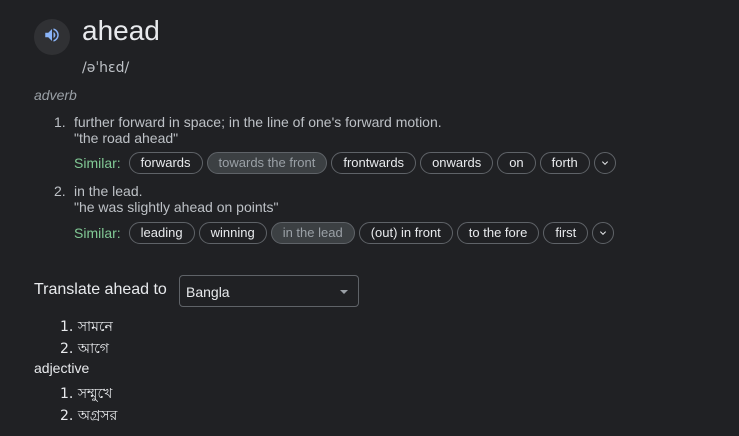 Image resolution: width=739 pixels, height=436 pixels. Describe the element at coordinates (232, 233) in the screenshot. I see `synonym-chip: winning` at that location.